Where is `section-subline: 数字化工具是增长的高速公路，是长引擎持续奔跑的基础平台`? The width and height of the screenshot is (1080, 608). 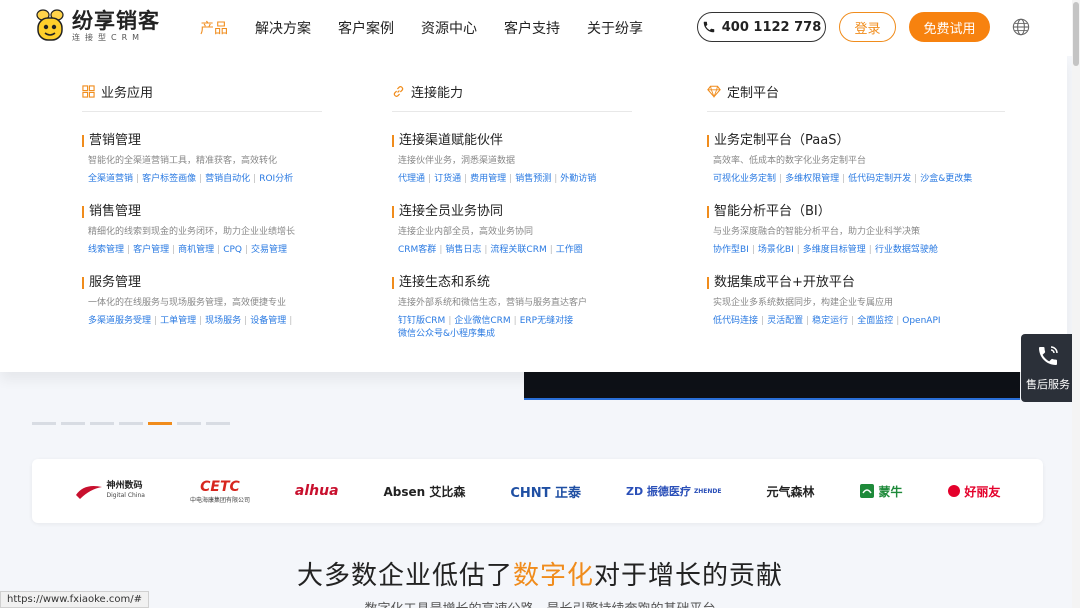 section-subline: 数字化工具是增长的高速公路，是长引擎持续奔跑的基础平台 is located at coordinates (540, 603).